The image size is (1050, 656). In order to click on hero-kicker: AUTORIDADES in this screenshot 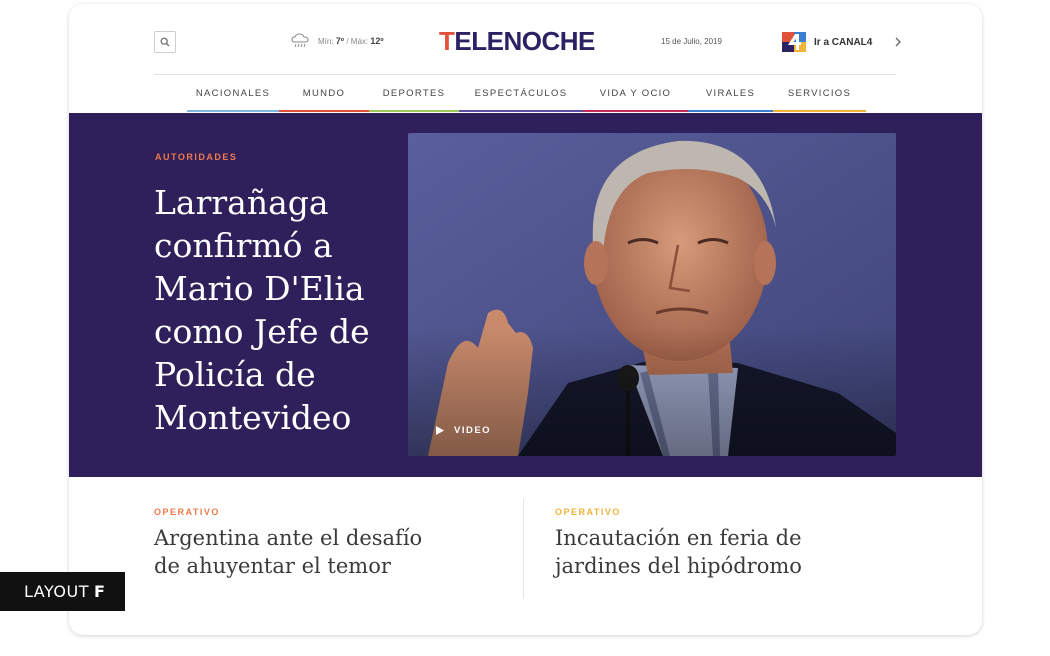, I will do `click(196, 157)`.